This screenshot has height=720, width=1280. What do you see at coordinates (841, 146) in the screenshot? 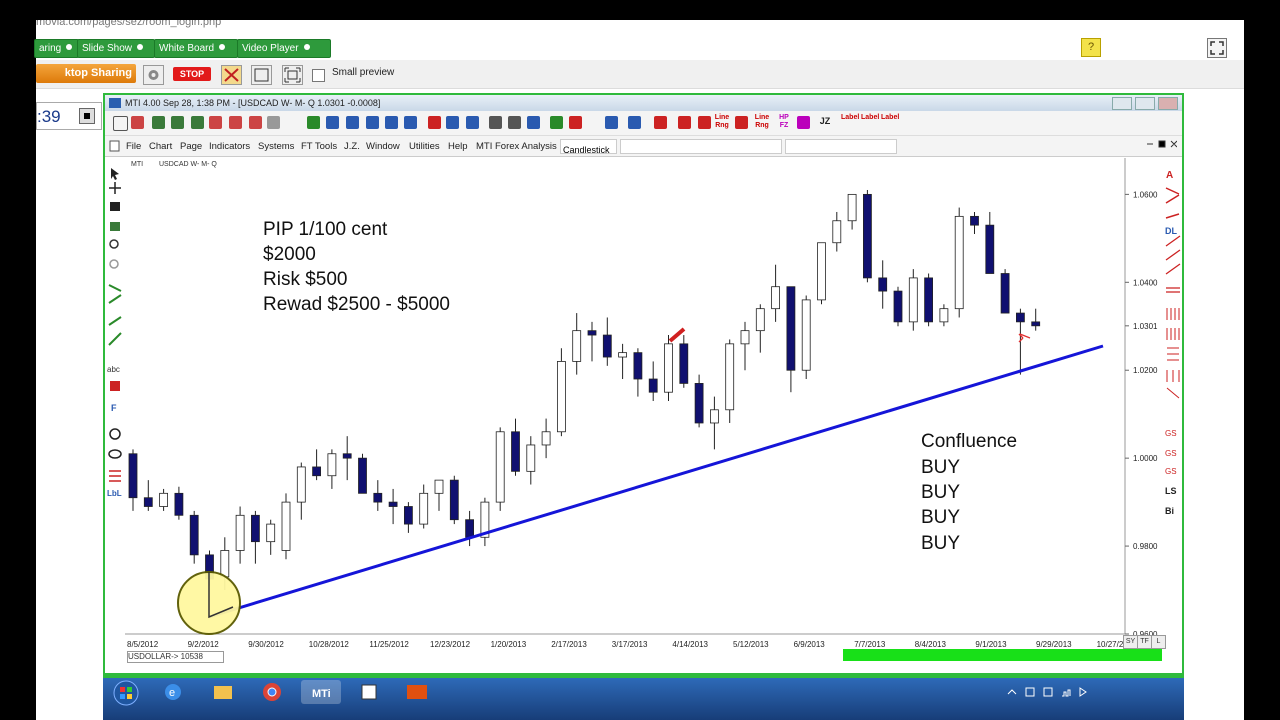
I see `period-select` at bounding box center [841, 146].